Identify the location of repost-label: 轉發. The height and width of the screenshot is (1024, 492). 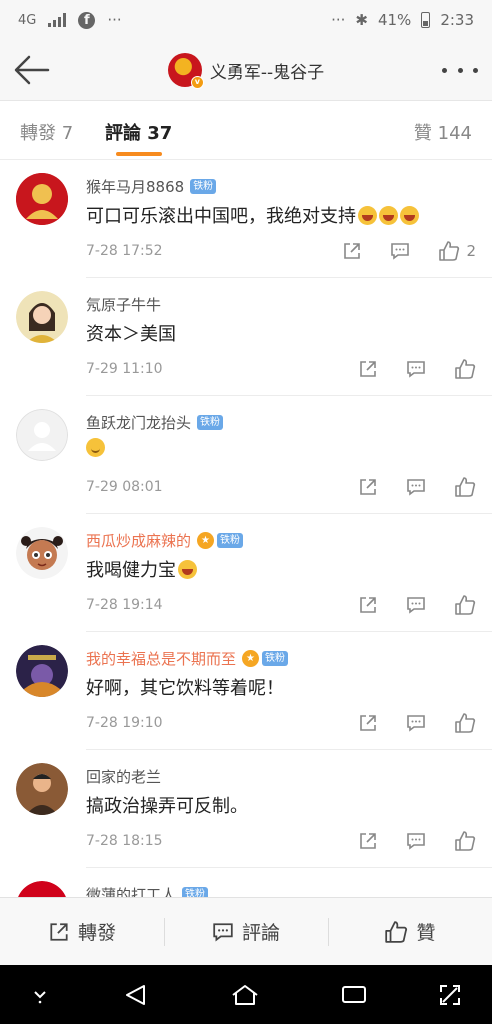
(96, 933).